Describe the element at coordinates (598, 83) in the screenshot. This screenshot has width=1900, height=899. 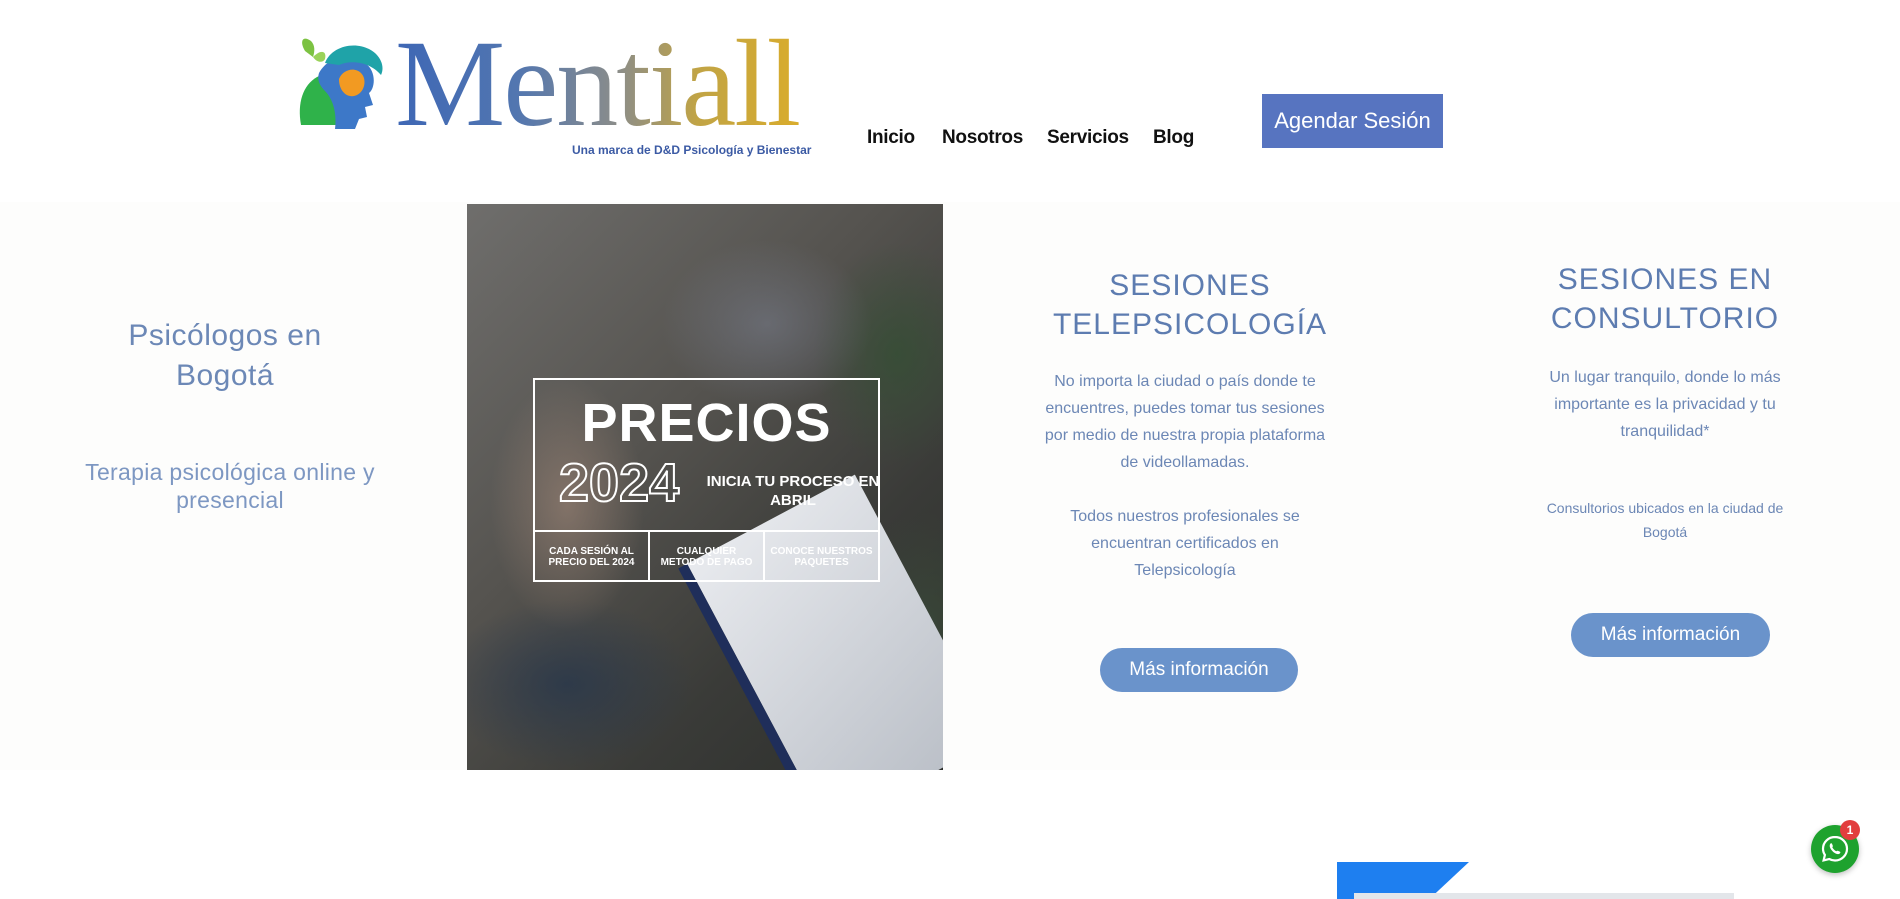
I see `brand-name: Mentiall` at that location.